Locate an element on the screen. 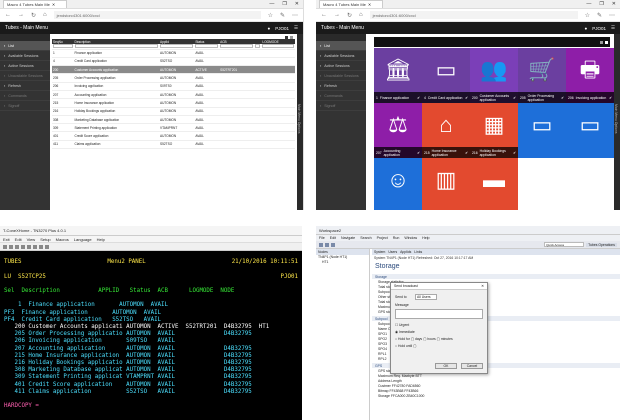 Image resolution: width=620 pixels, height=420 pixels. sidebar-item: ▪ Active Sessions is located at coordinates (341, 66).